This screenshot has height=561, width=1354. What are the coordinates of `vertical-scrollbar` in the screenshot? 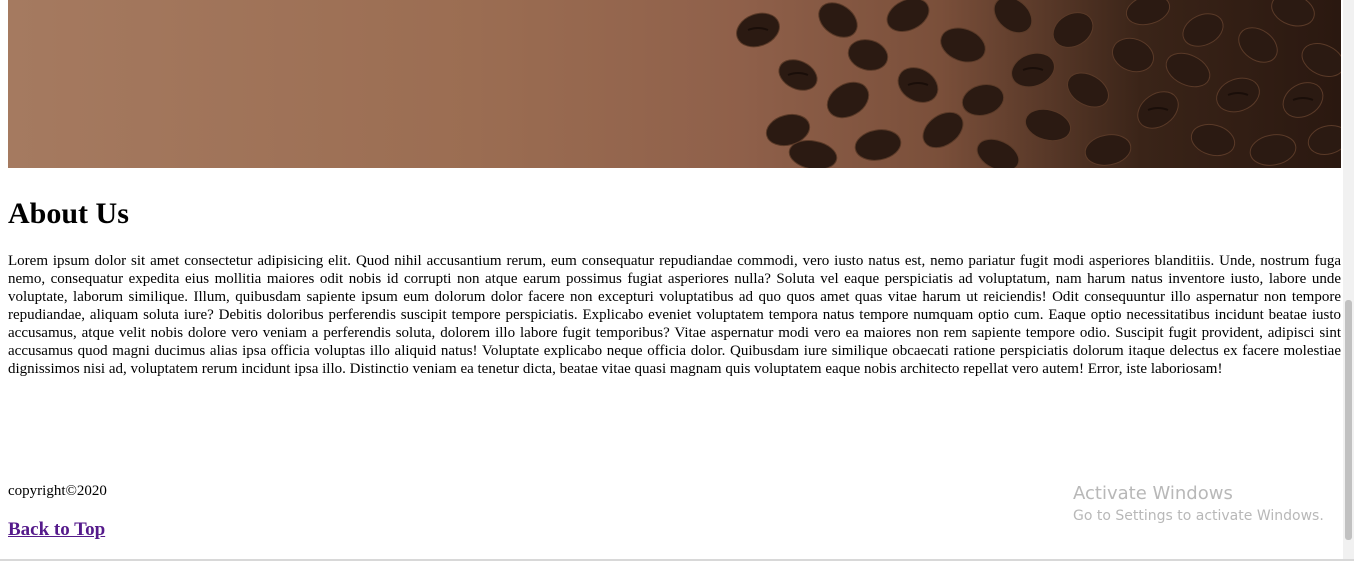 It's located at (1348, 280).